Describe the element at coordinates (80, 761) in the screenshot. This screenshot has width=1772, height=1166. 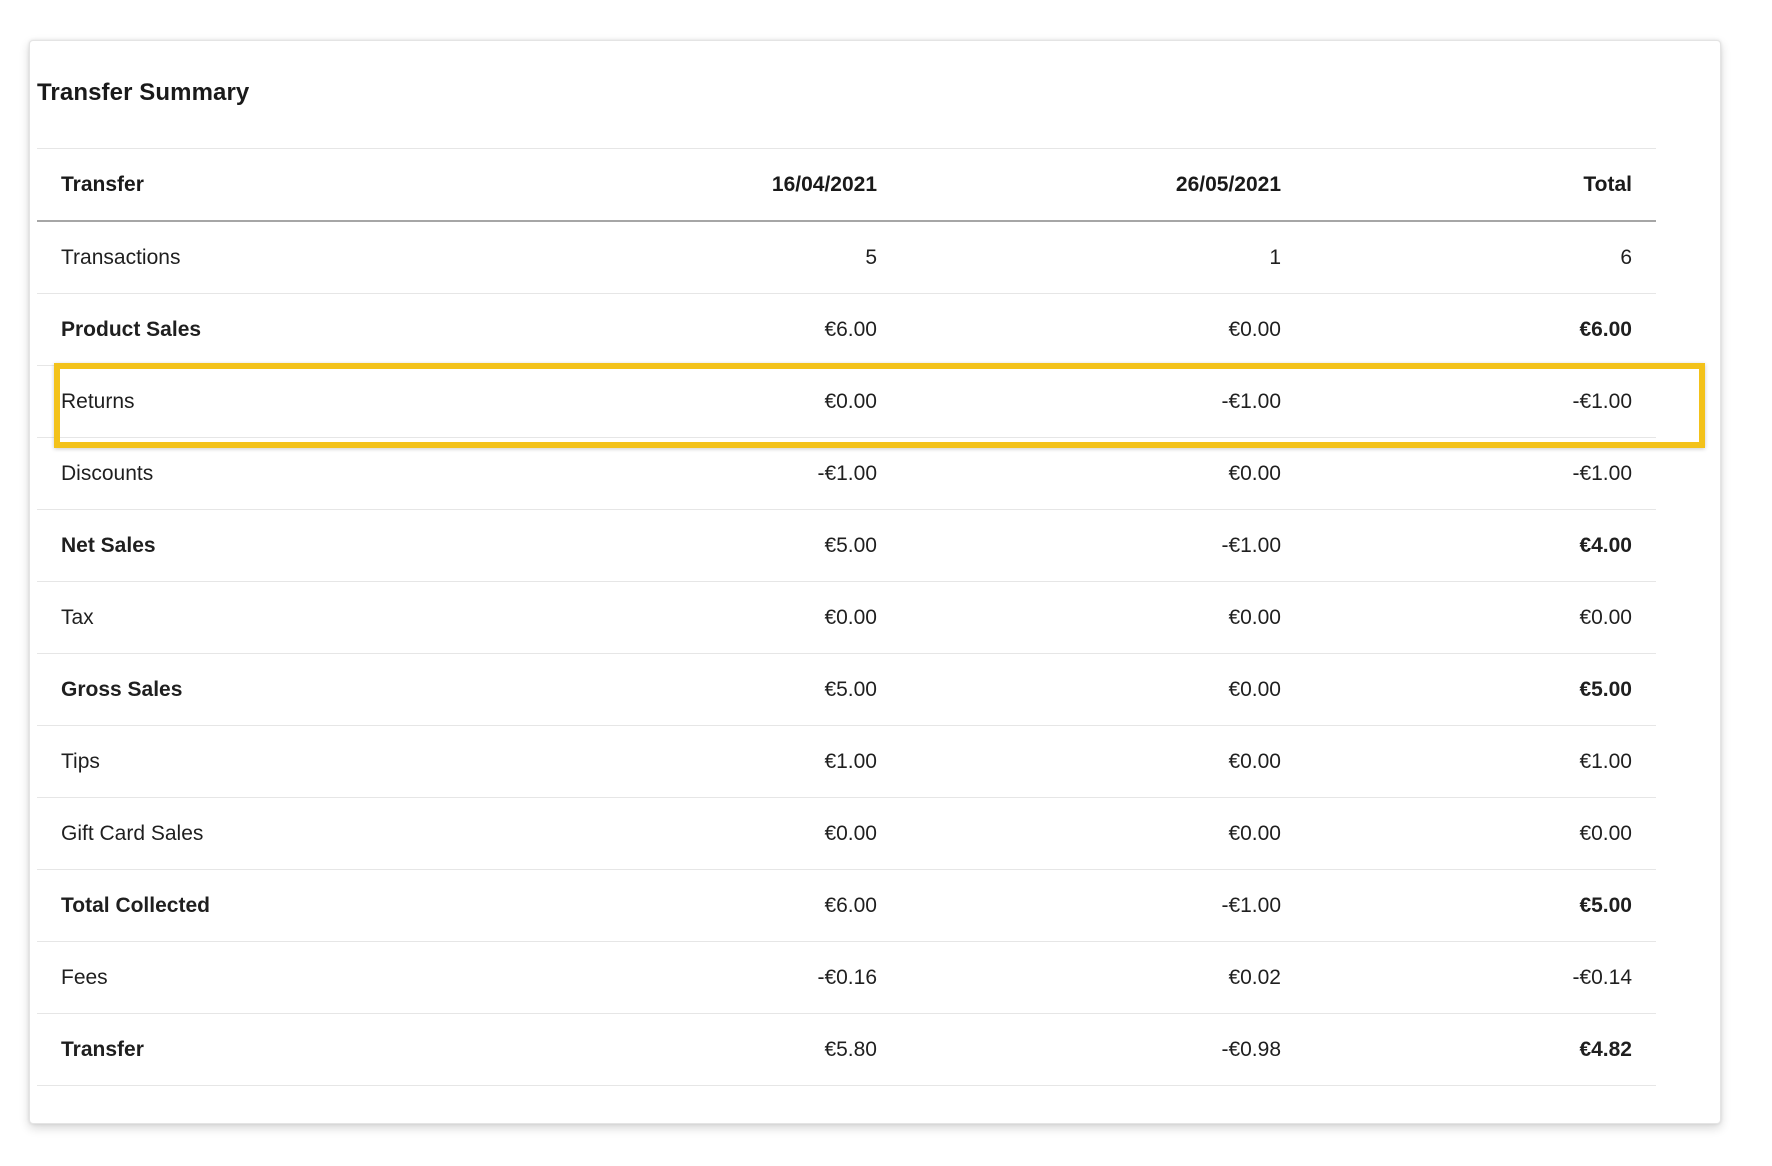
I see `row-label: Tips` at that location.